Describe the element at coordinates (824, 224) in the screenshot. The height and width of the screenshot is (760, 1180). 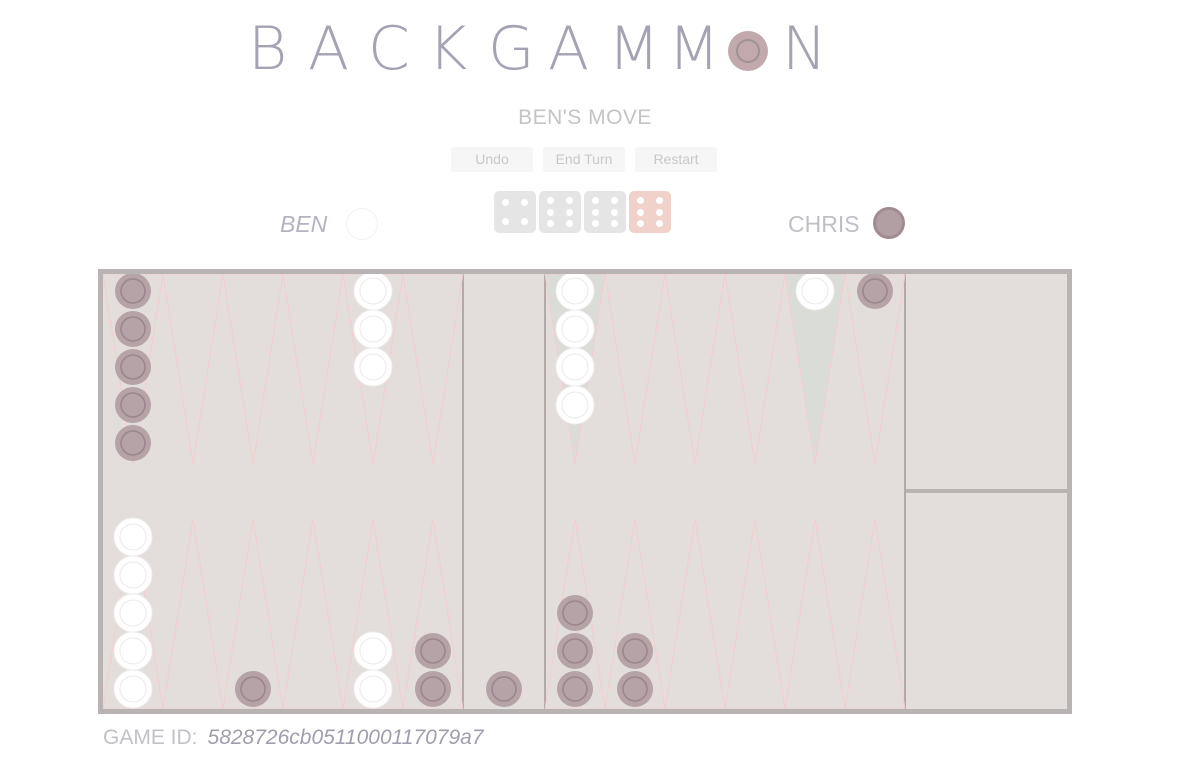
I see `player-chris-name: CHRIS` at that location.